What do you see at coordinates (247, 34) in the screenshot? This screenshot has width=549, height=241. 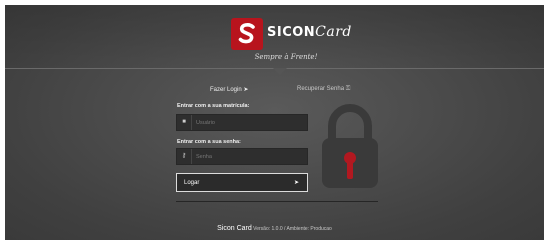 I see `logo-s-mark-icon` at bounding box center [247, 34].